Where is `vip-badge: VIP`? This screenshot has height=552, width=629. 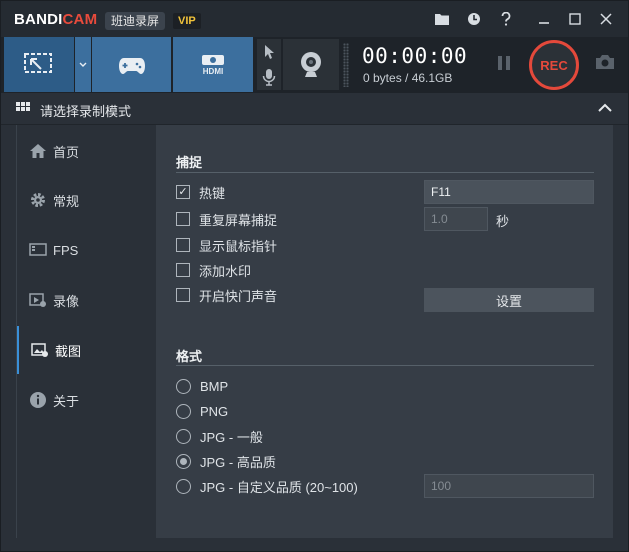
vip-badge: VIP is located at coordinates (187, 21).